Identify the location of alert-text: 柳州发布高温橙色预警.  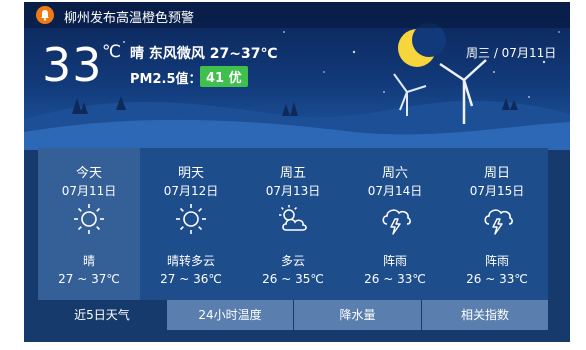
(129, 16).